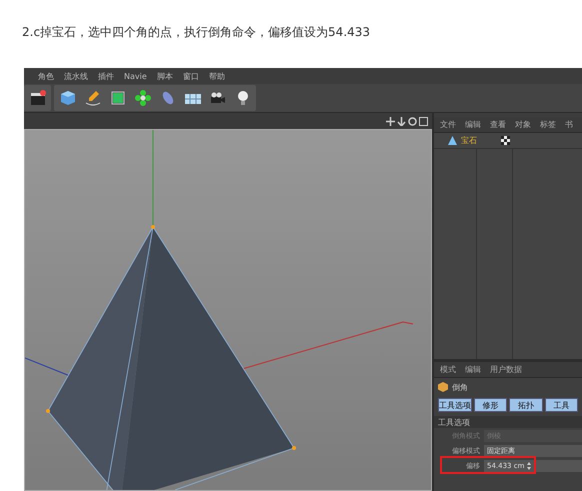 The image size is (582, 491). I want to click on clapperboard-icon, so click(37, 98).